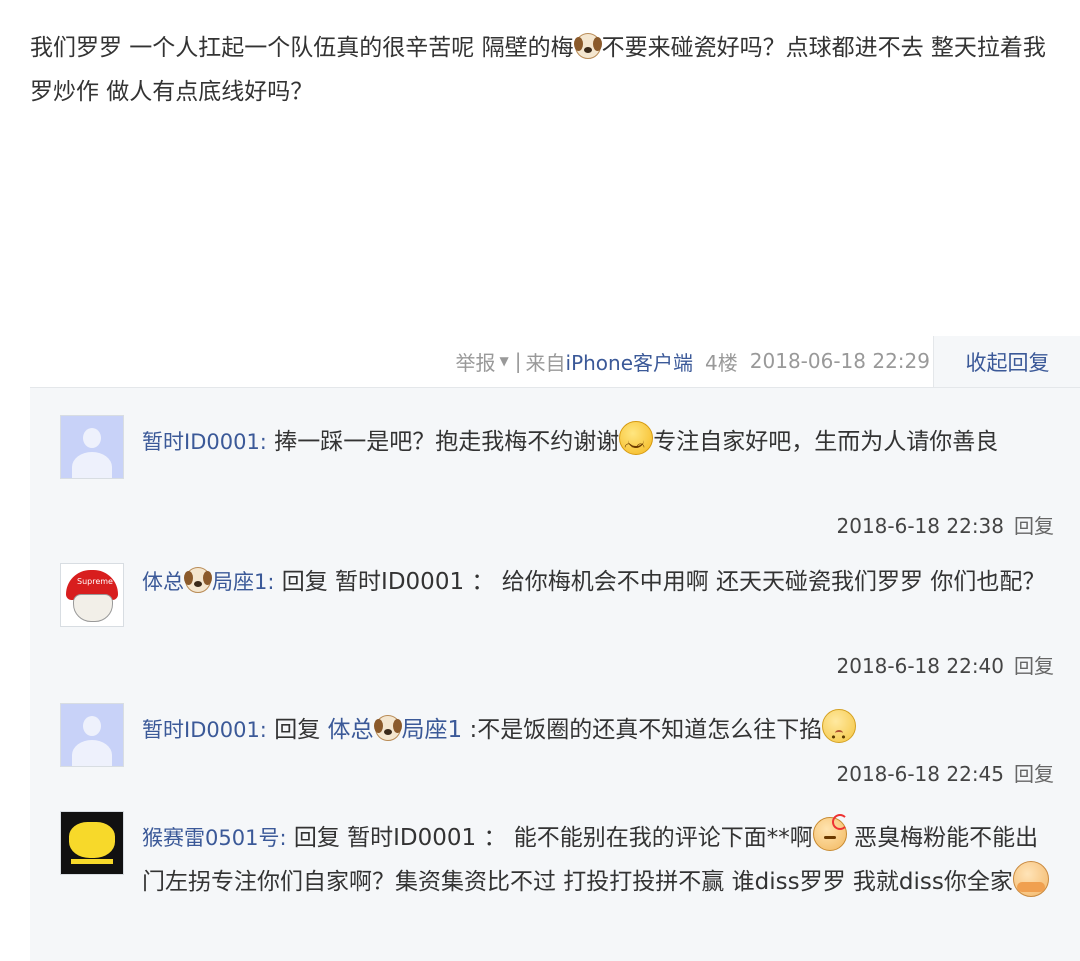  What do you see at coordinates (504, 361) in the screenshot?
I see `caret-down-icon: ▼` at bounding box center [504, 361].